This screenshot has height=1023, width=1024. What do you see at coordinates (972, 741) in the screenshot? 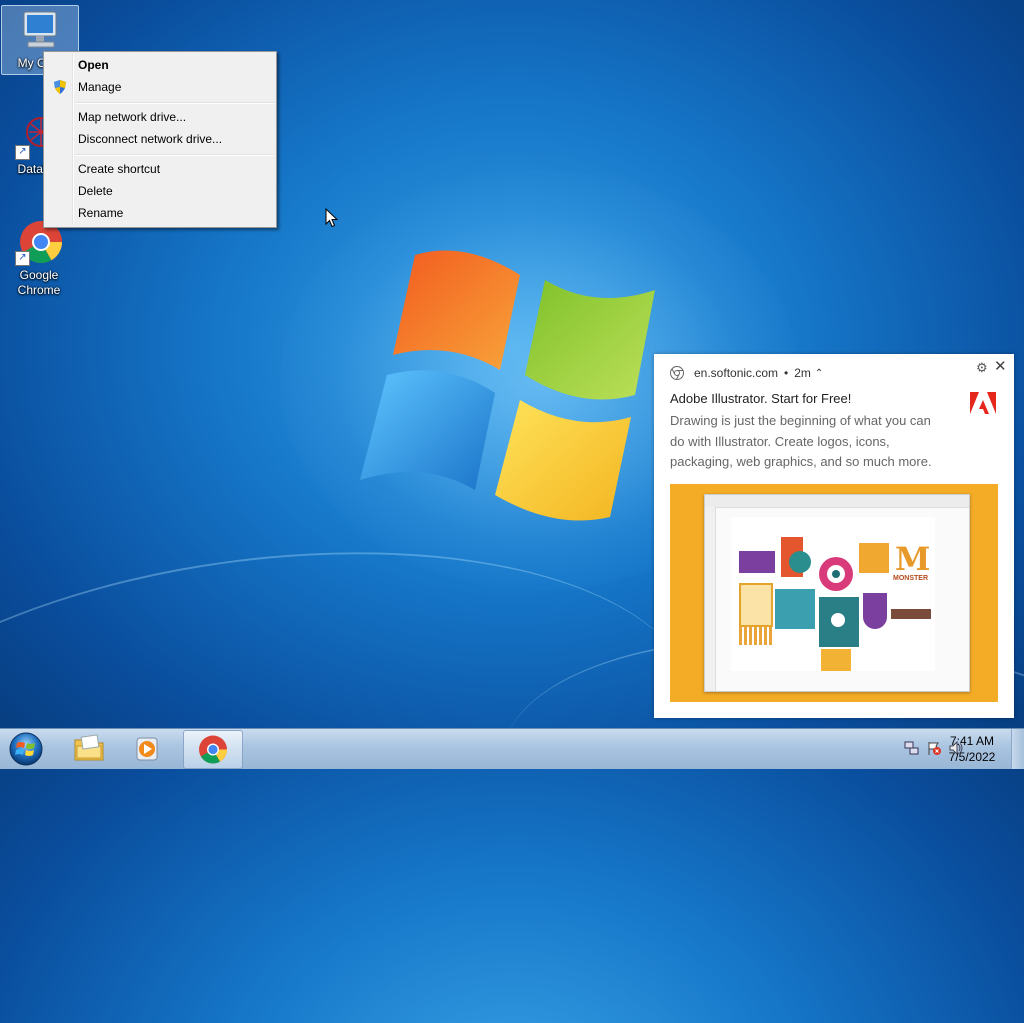
I see `clock-time: 7:41 AM` at bounding box center [972, 741].